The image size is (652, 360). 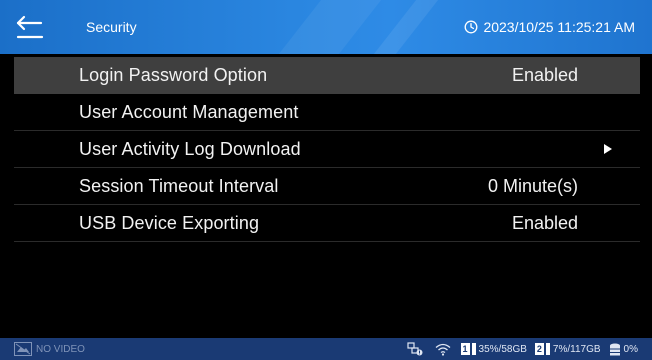 I want to click on status-indicators: 1 35%/58GB 2 7%/117GB 0%, so click(x=518, y=349).